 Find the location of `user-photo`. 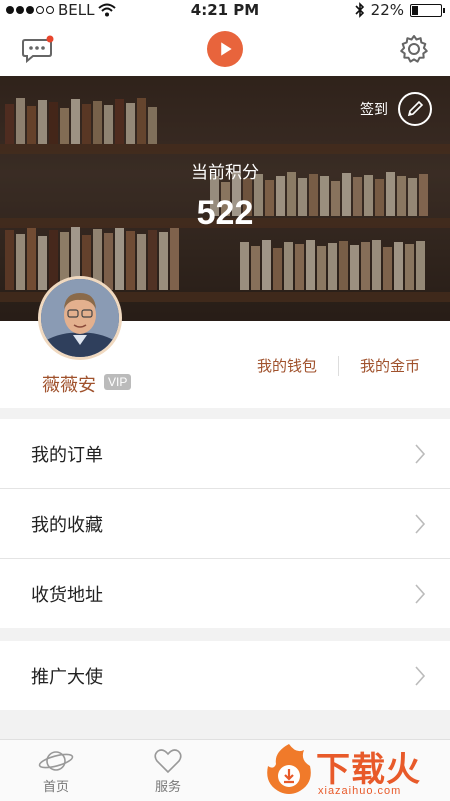

user-photo is located at coordinates (80, 318).